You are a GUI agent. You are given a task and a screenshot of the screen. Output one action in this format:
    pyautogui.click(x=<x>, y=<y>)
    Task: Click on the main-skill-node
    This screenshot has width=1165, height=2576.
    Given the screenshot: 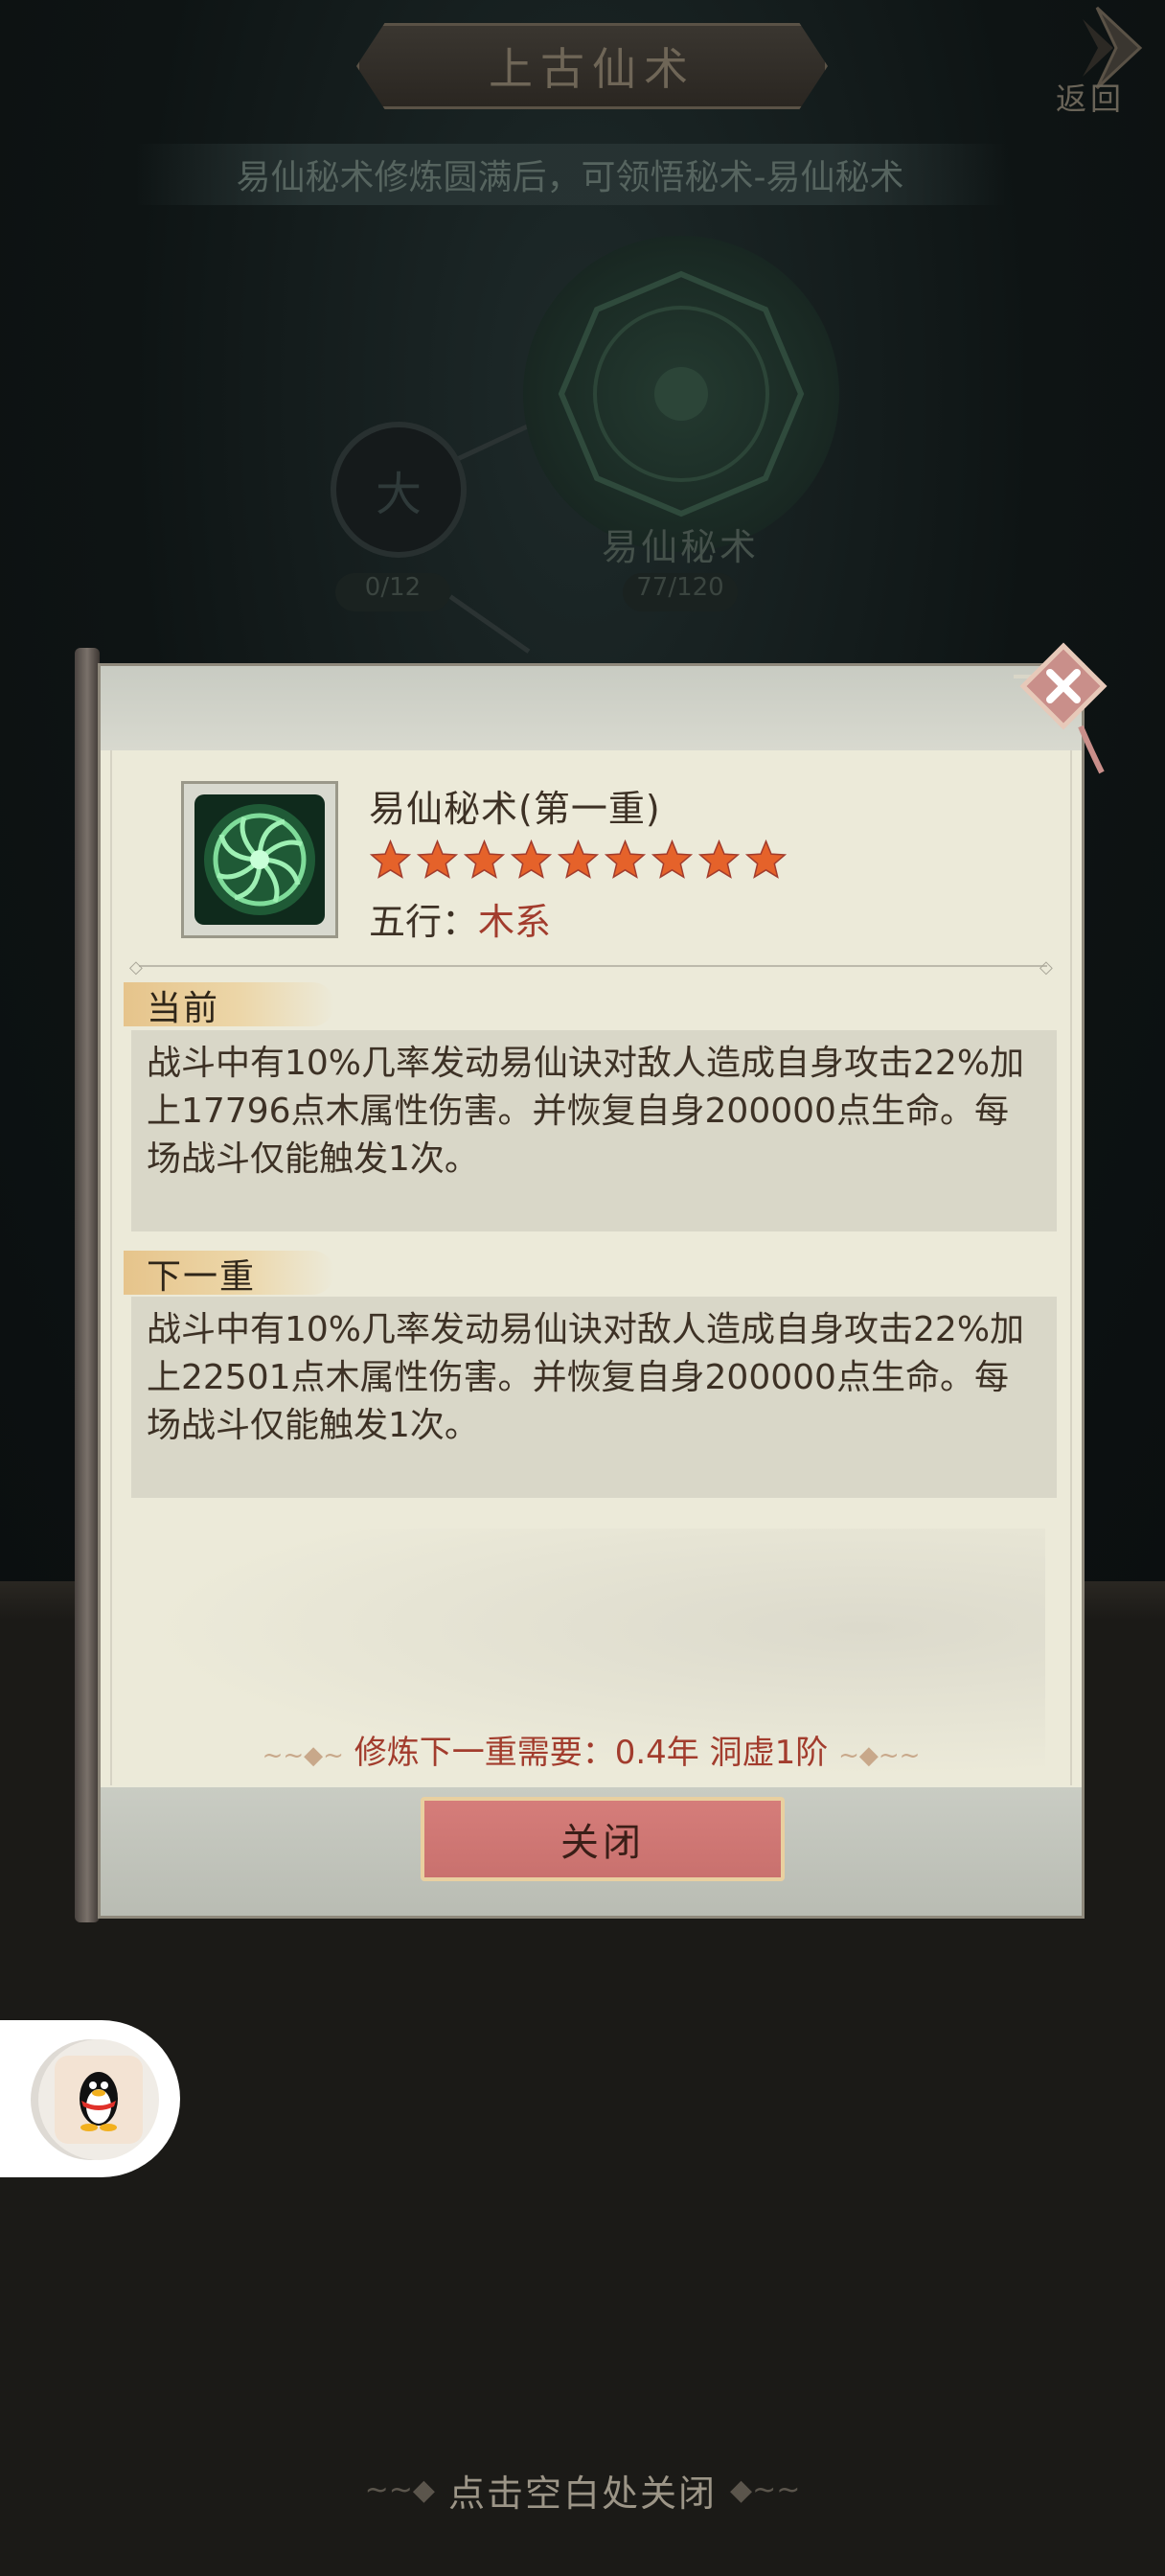 What is the action you would take?
    pyautogui.click(x=681, y=394)
    